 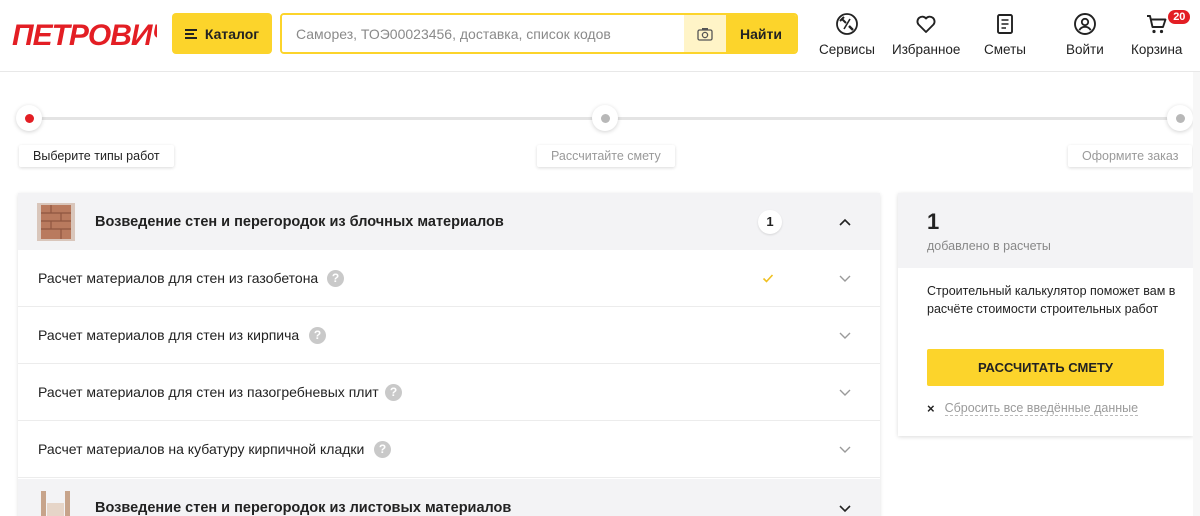 I want to click on added-count-label: добавлено в расчеты, so click(x=989, y=246).